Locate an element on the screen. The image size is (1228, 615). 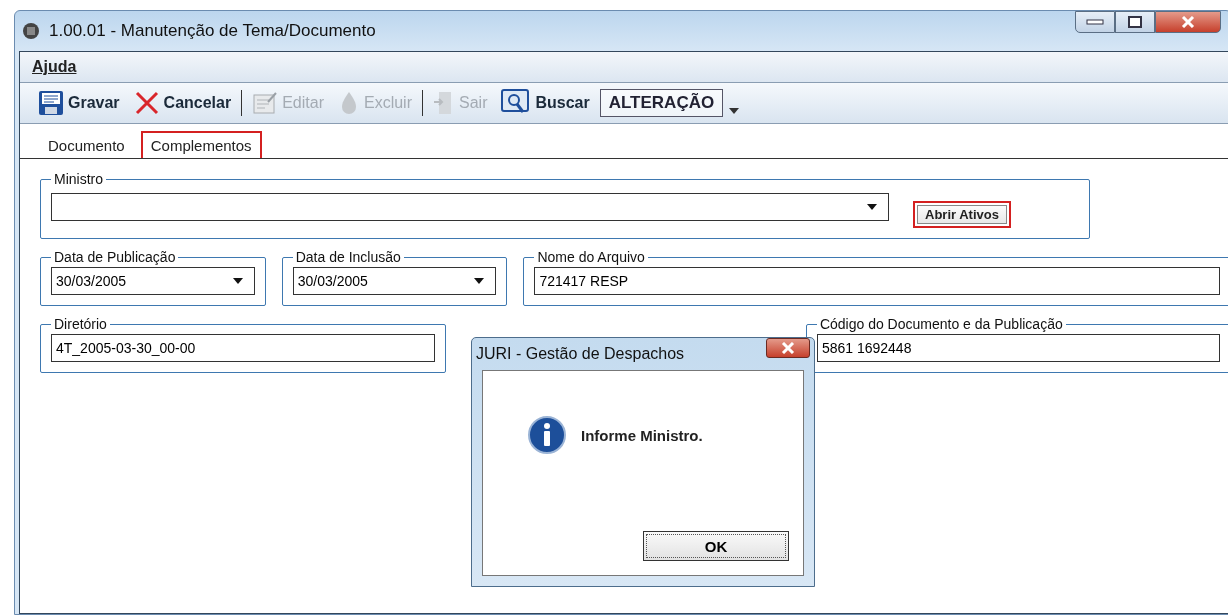
window-title: 1.00.01 - Manutenção de Tema/Documento is located at coordinates (212, 31).